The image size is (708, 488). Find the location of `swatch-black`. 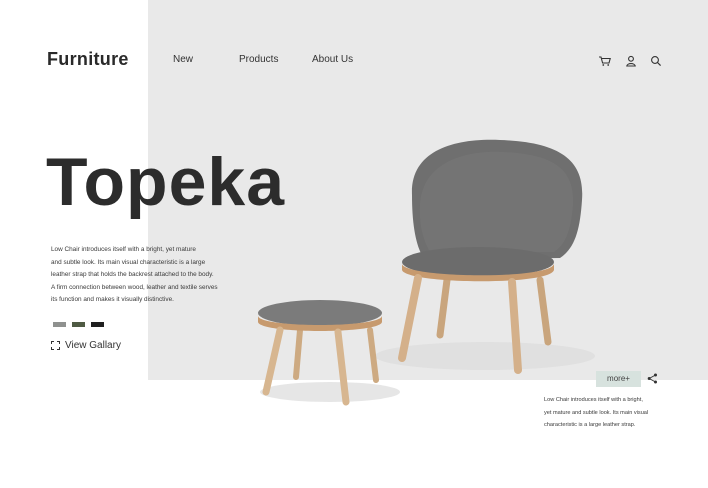

swatch-black is located at coordinates (97, 324).